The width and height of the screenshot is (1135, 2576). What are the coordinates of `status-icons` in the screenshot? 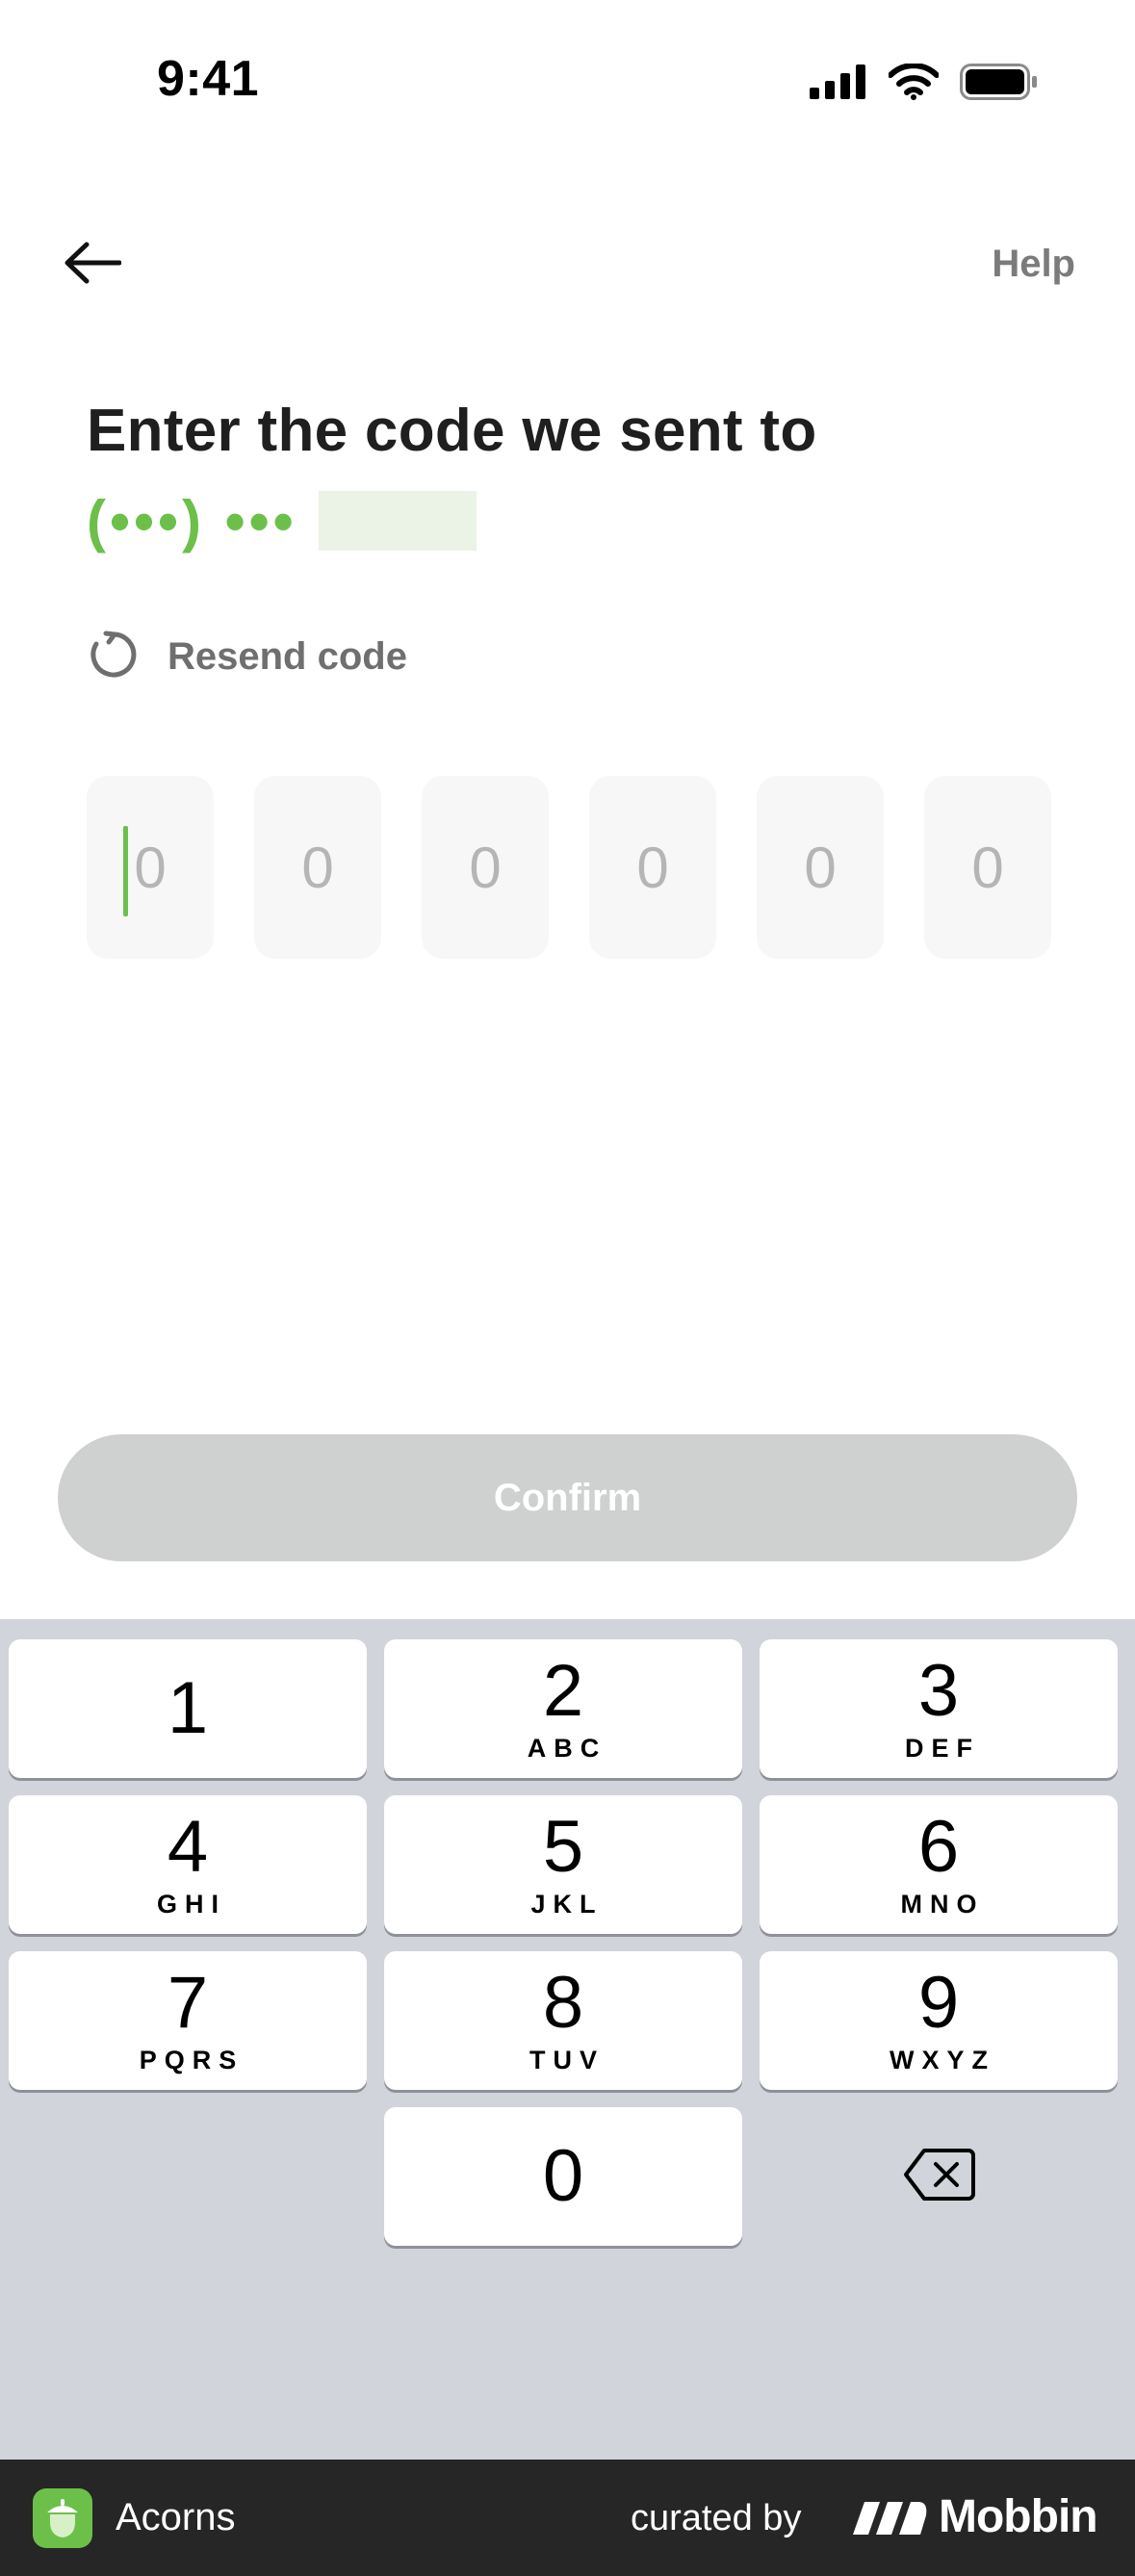 It's located at (924, 84).